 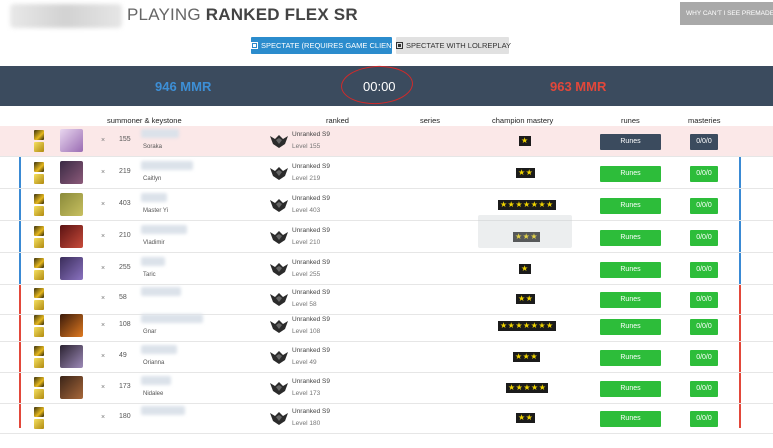 What do you see at coordinates (306, 331) in the screenshot?
I see `rank-level: Level 108` at bounding box center [306, 331].